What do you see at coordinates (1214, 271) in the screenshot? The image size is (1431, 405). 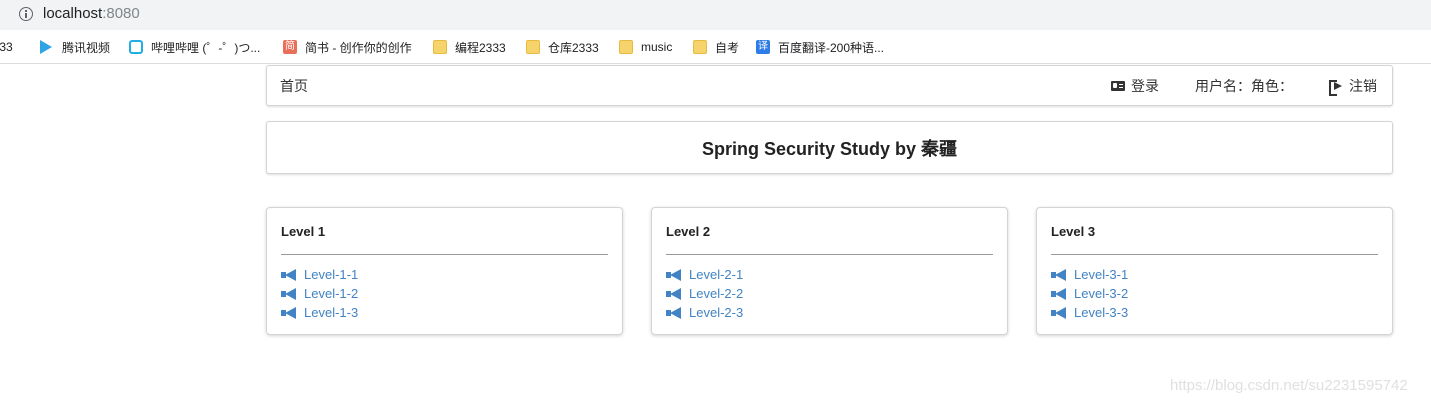 I see `level-3-card: Level 3 Level-3-1 Level-3-2 Level-3-3` at bounding box center [1214, 271].